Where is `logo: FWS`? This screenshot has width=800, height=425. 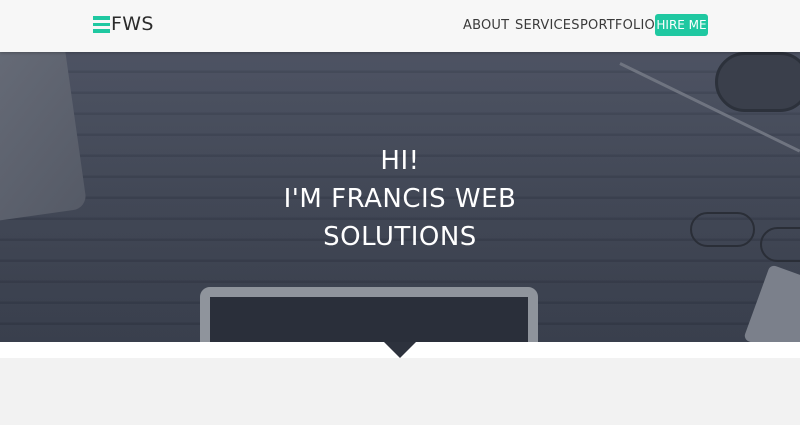 logo: FWS is located at coordinates (123, 24).